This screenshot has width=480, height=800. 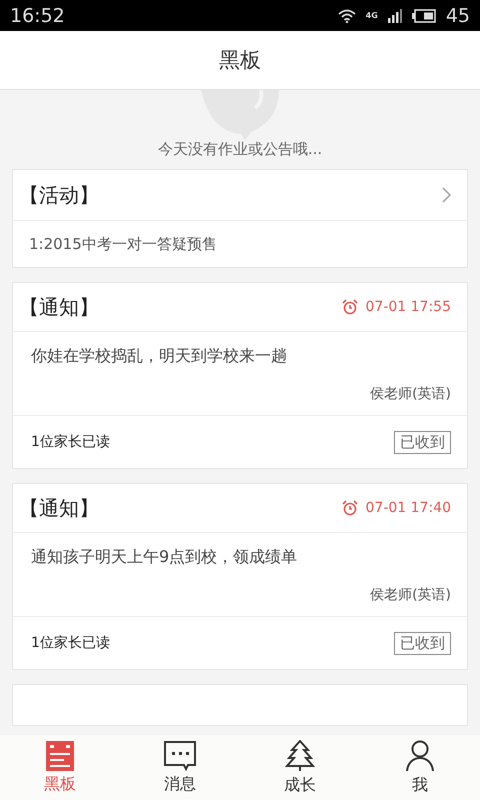 I want to click on activity-card: 【活动】 1:2015中考一对一答疑预售, so click(x=240, y=218).